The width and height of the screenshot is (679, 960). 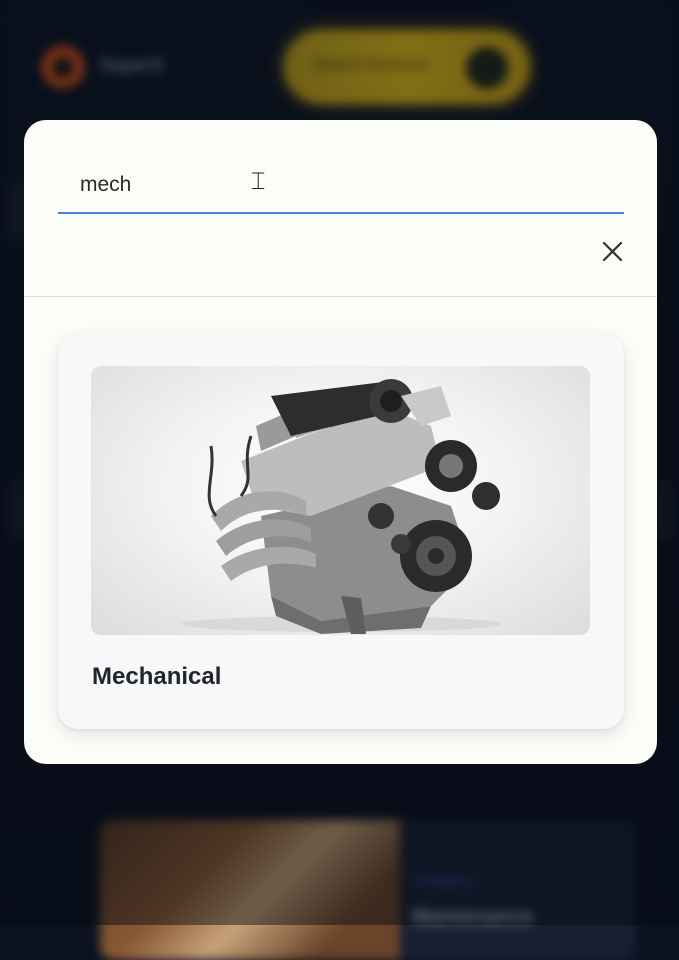 I want to click on modal-divider, so click(x=340, y=296).